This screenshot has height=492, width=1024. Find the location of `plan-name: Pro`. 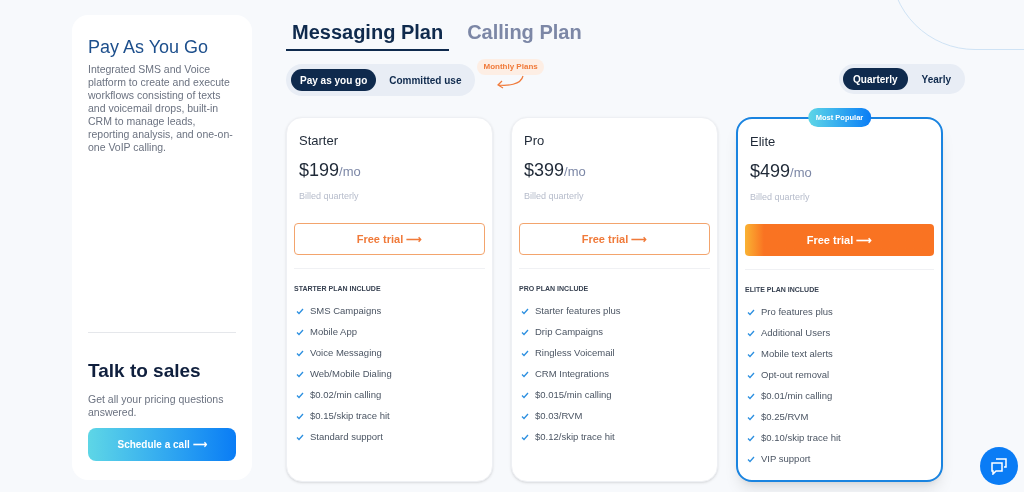

plan-name: Pro is located at coordinates (535, 141).